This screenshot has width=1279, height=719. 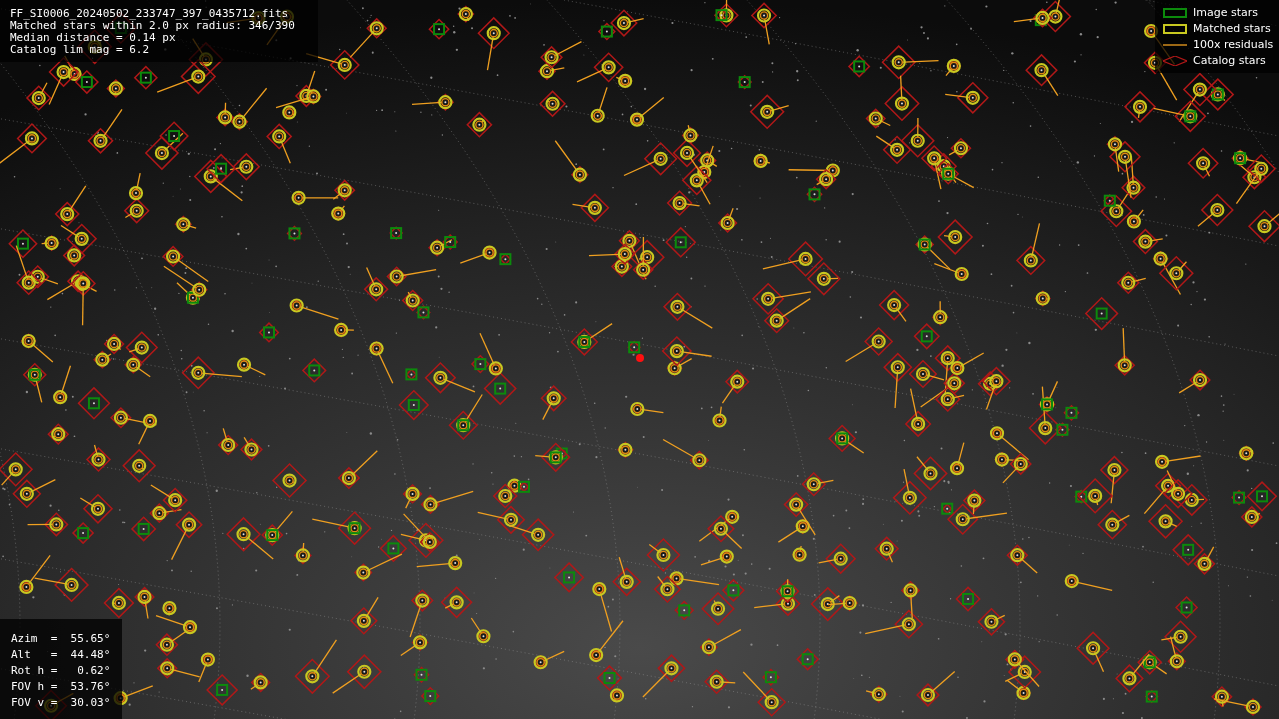 What do you see at coordinates (61, 655) in the screenshot?
I see `pointing-text: Alt = 44.48°` at bounding box center [61, 655].